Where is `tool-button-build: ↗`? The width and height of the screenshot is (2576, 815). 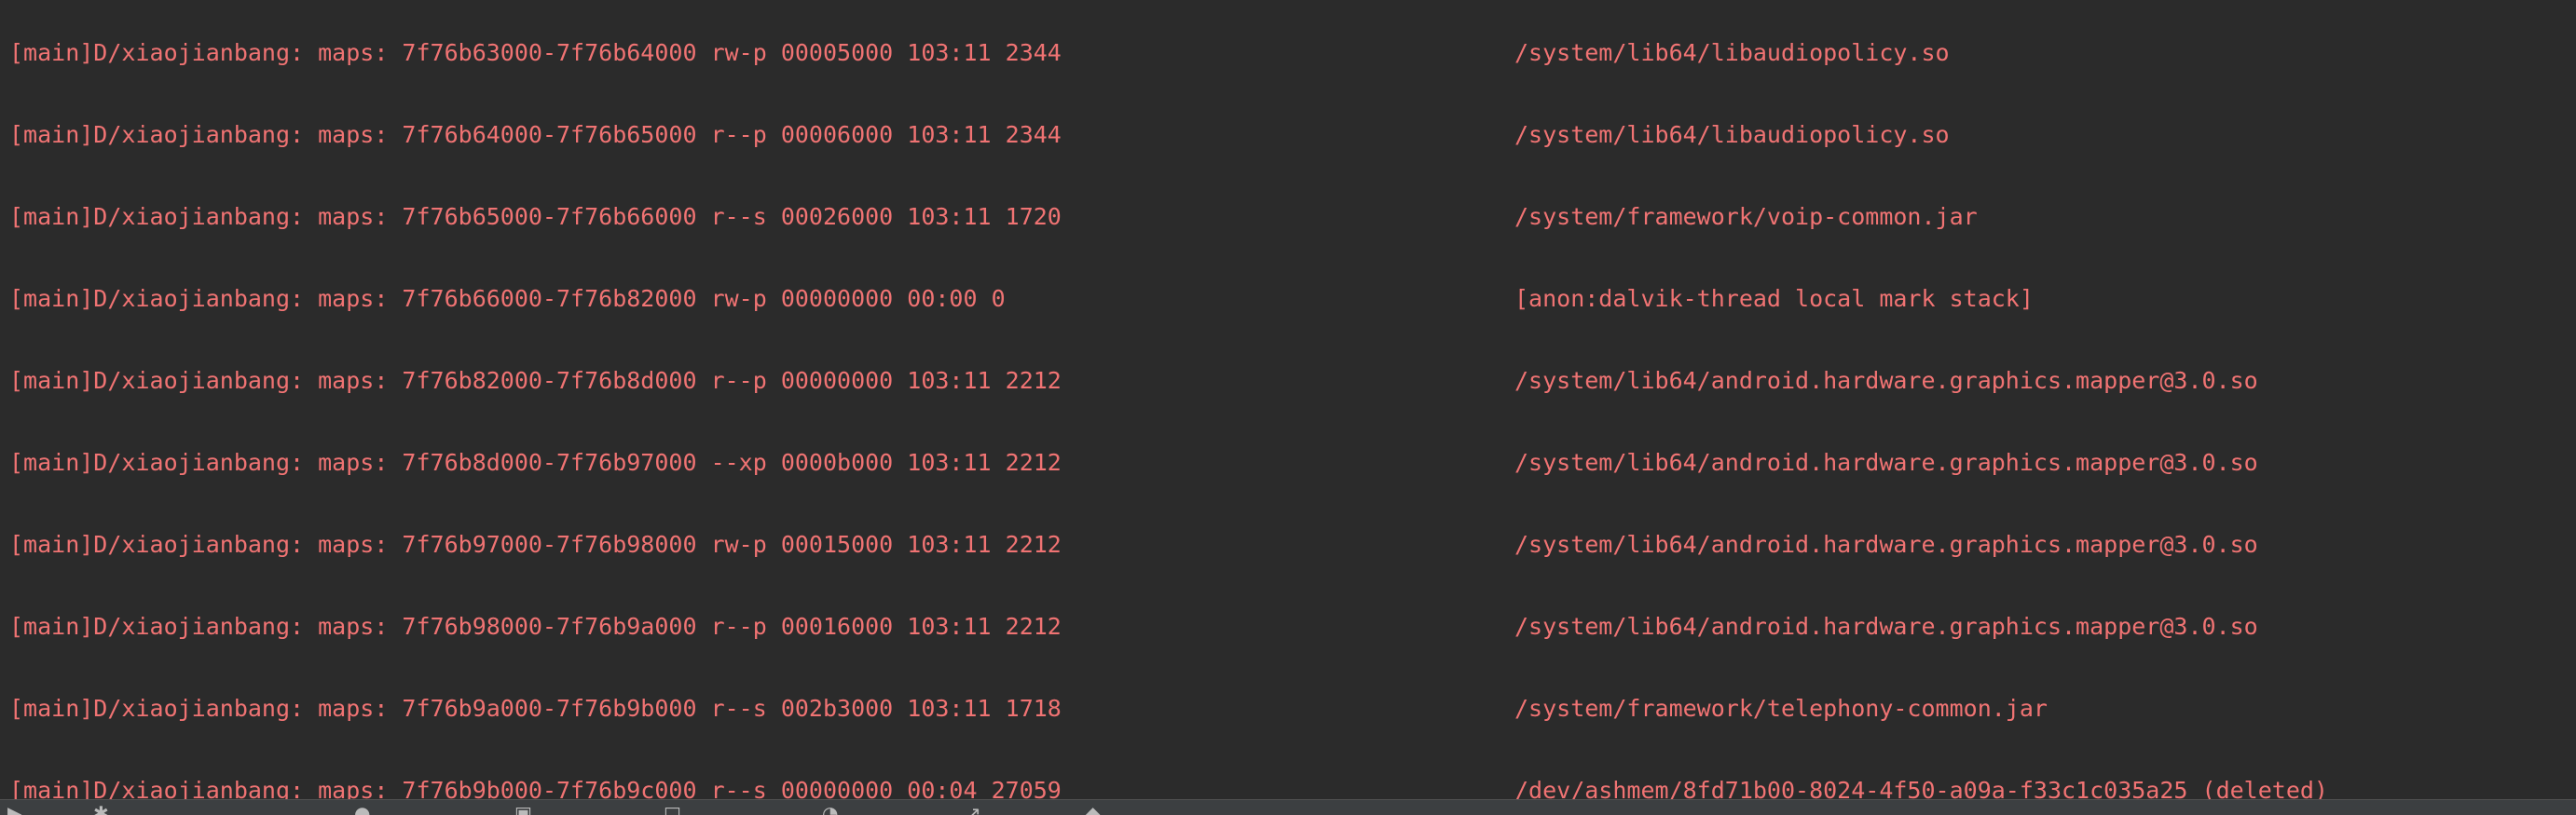
tool-button-build: ↗ is located at coordinates (976, 808).